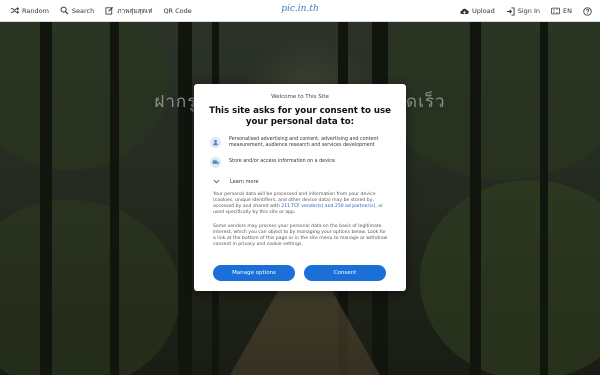  What do you see at coordinates (35, 10) in the screenshot?
I see `random-label: Random` at bounding box center [35, 10].